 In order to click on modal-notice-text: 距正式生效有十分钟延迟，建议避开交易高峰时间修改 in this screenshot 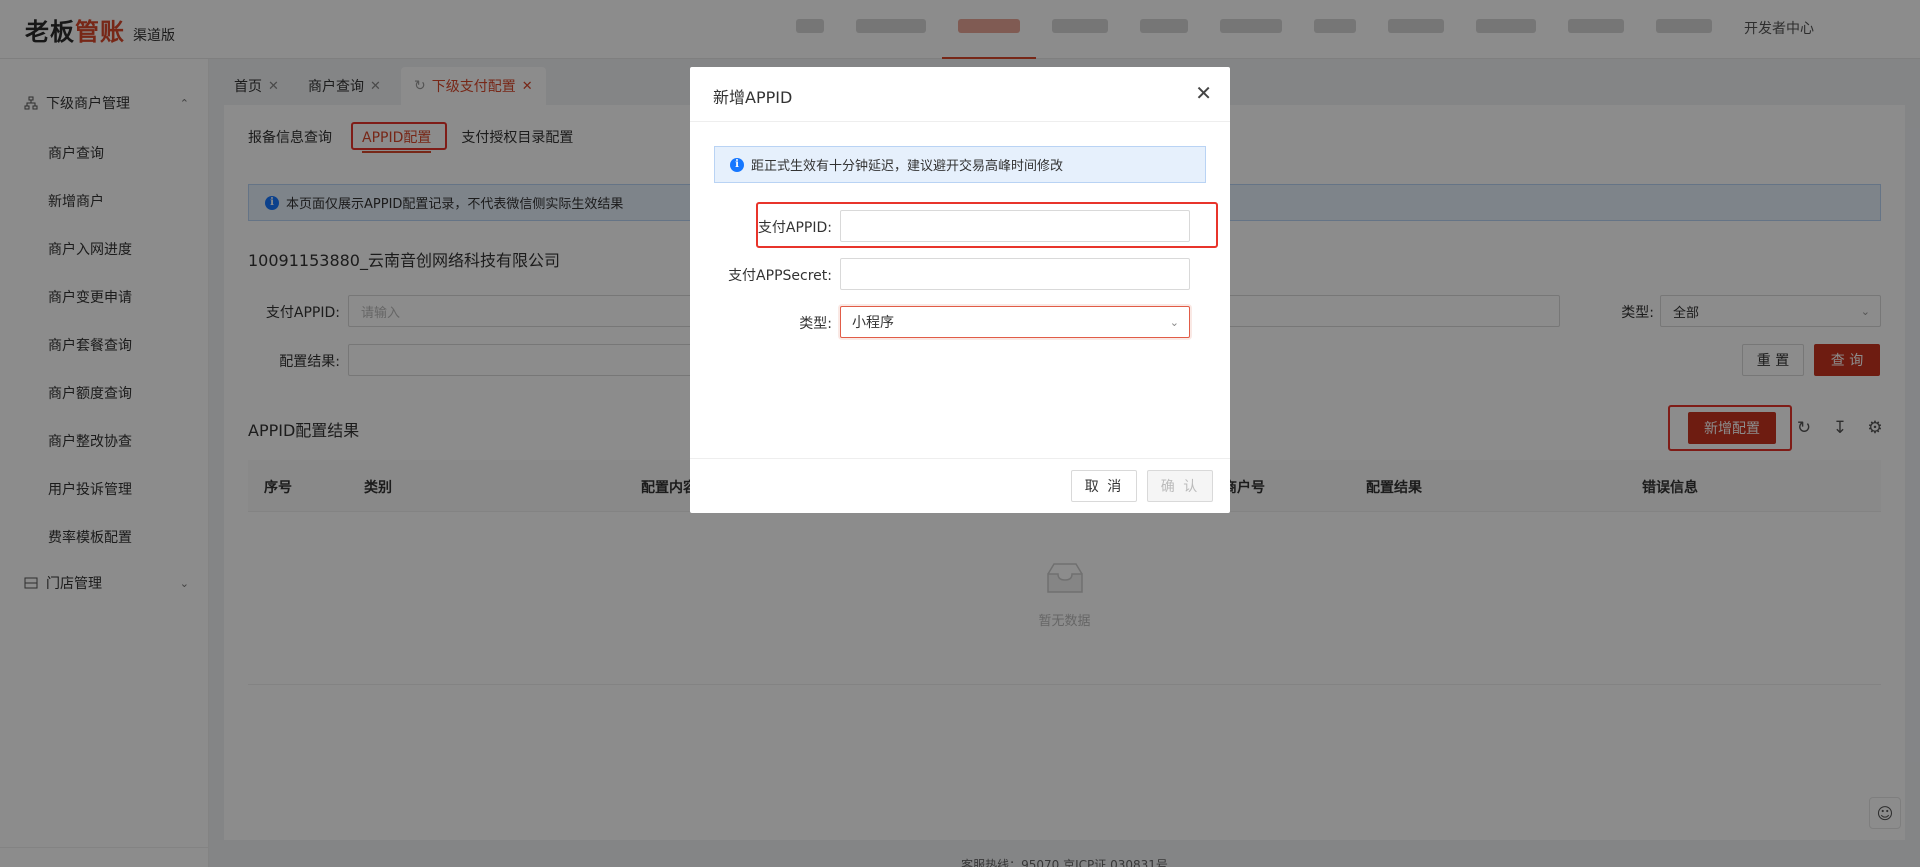, I will do `click(907, 166)`.